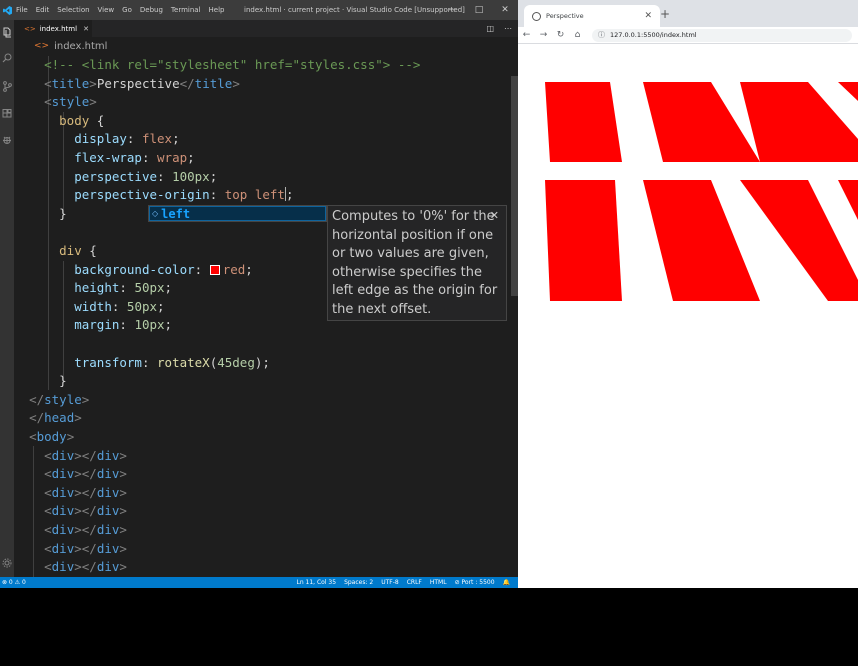 The image size is (858, 666). What do you see at coordinates (7, 32) in the screenshot?
I see `explorer-icon` at bounding box center [7, 32].